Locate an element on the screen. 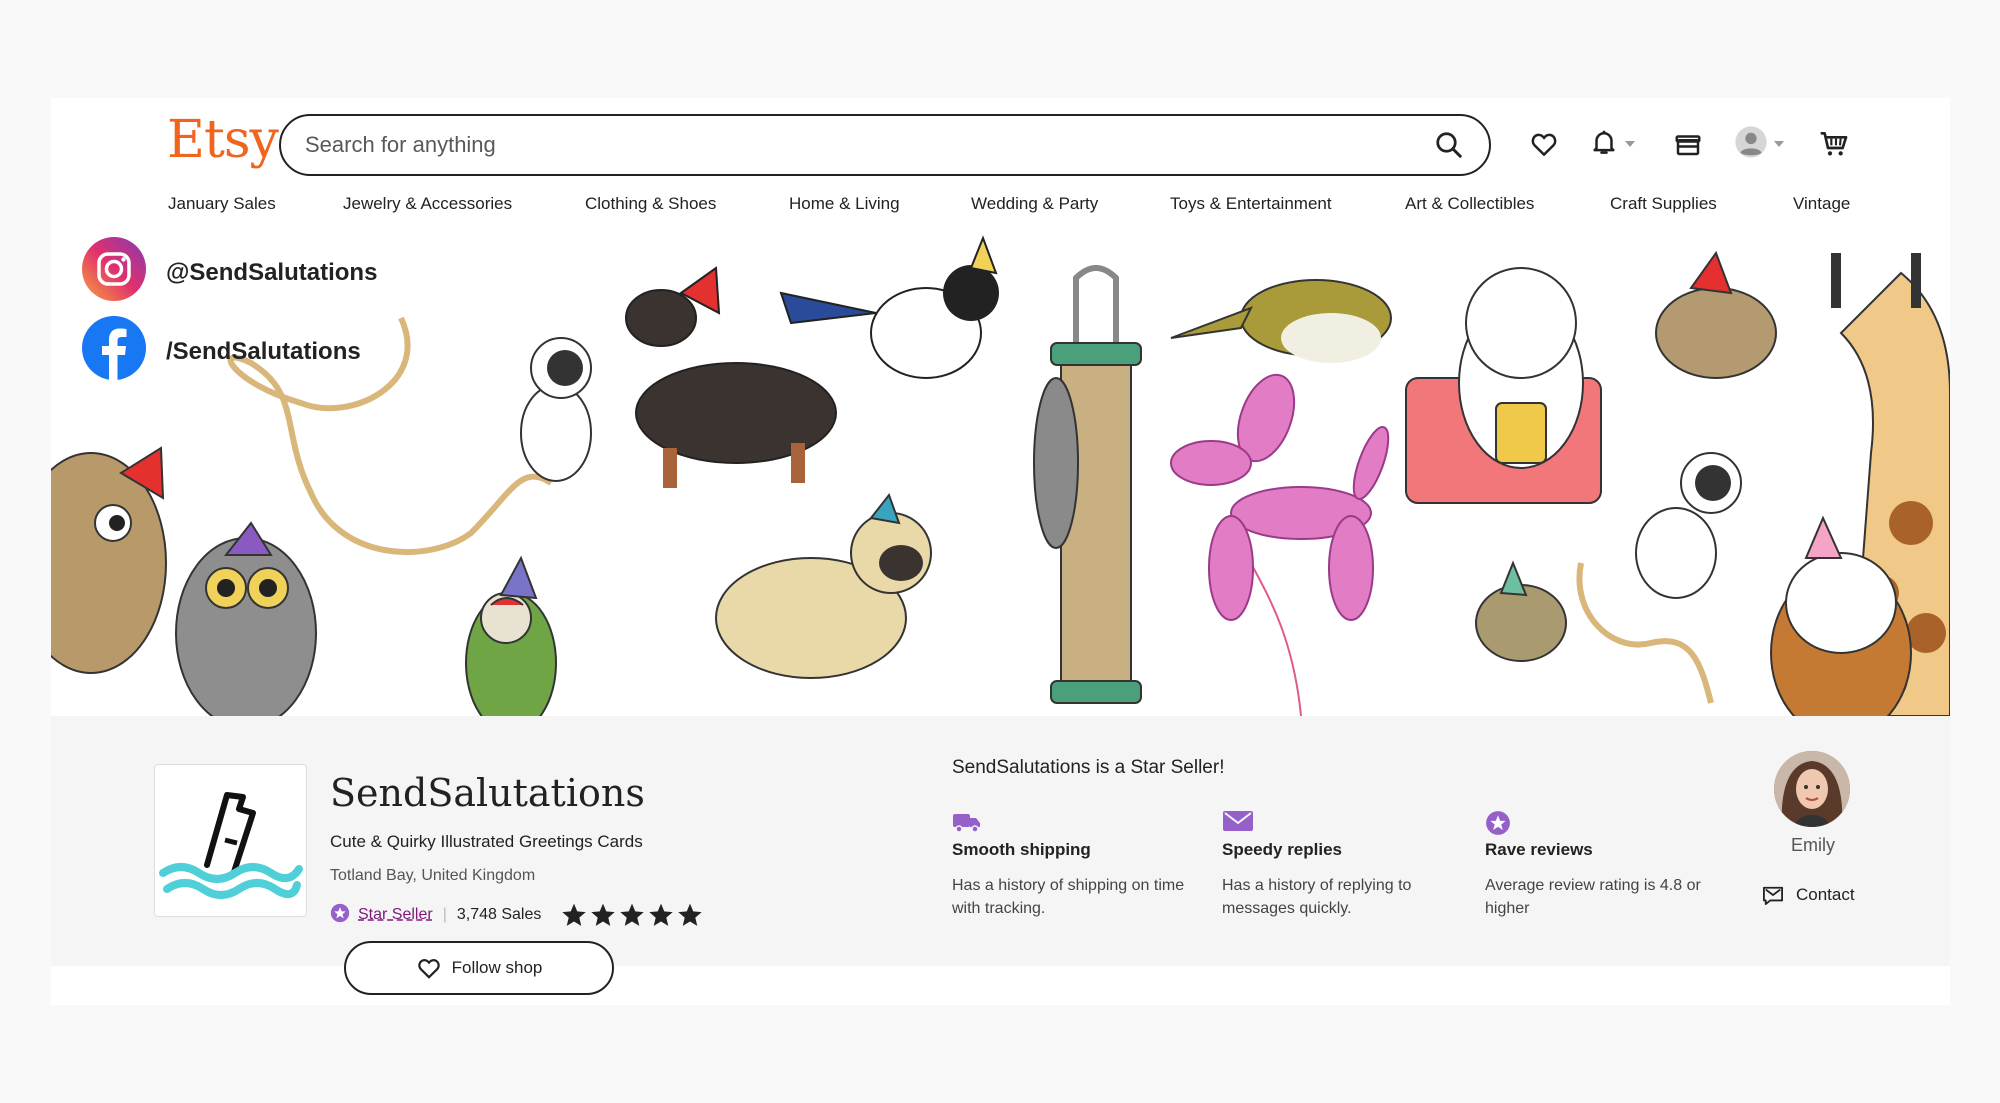 The height and width of the screenshot is (1103, 2000). owner-name: Emily is located at coordinates (1813, 845).